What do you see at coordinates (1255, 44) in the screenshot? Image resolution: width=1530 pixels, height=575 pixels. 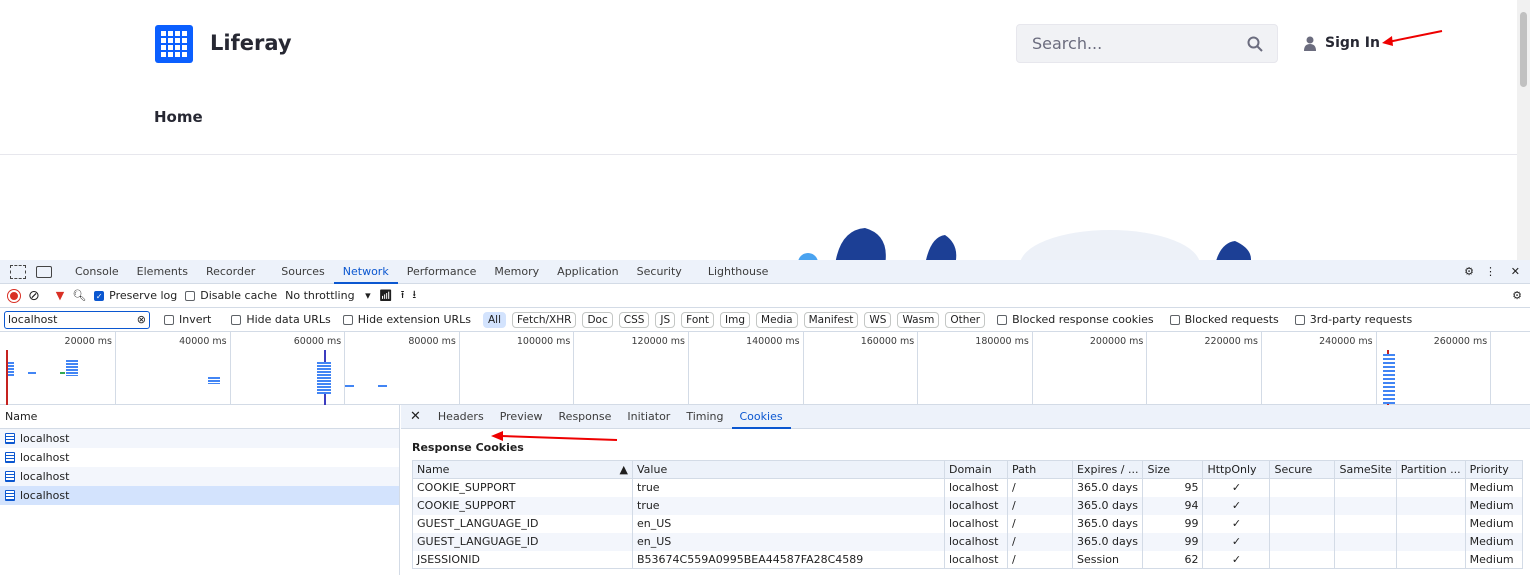 I see `search-icon` at bounding box center [1255, 44].